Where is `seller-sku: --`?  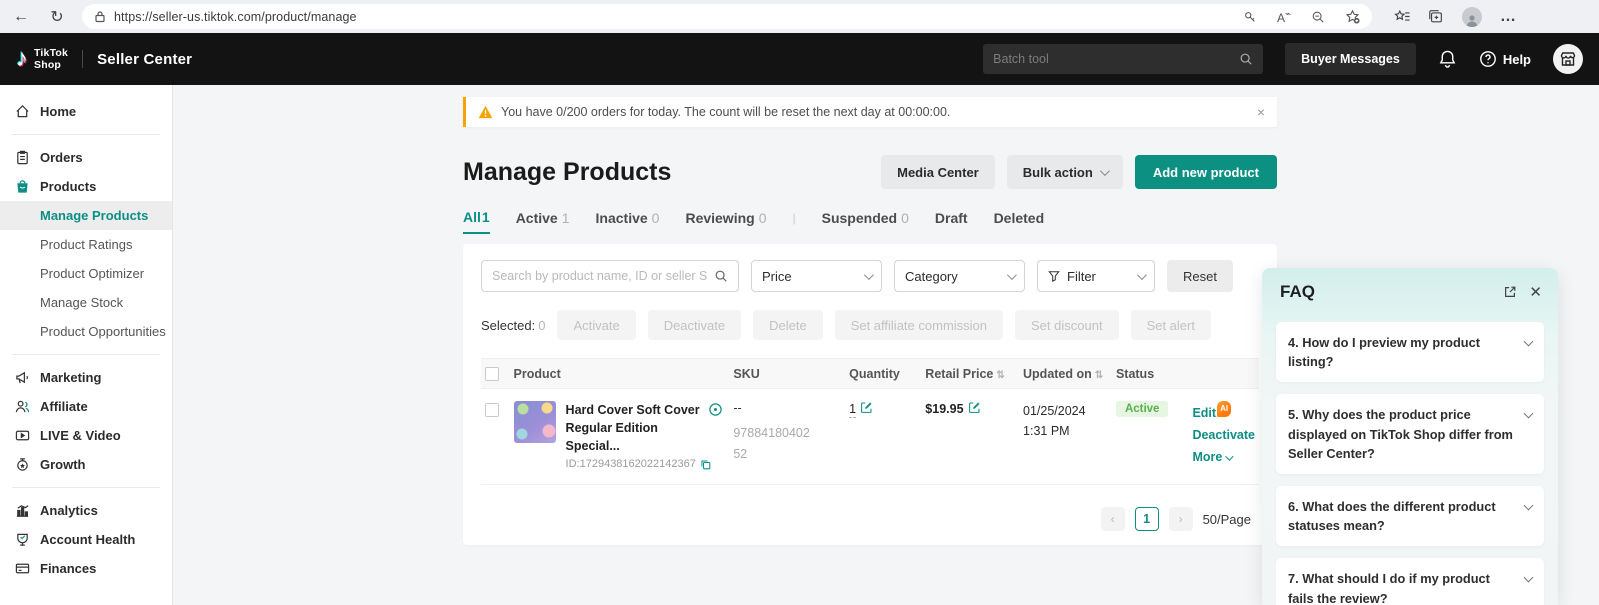 seller-sku: -- is located at coordinates (737, 408).